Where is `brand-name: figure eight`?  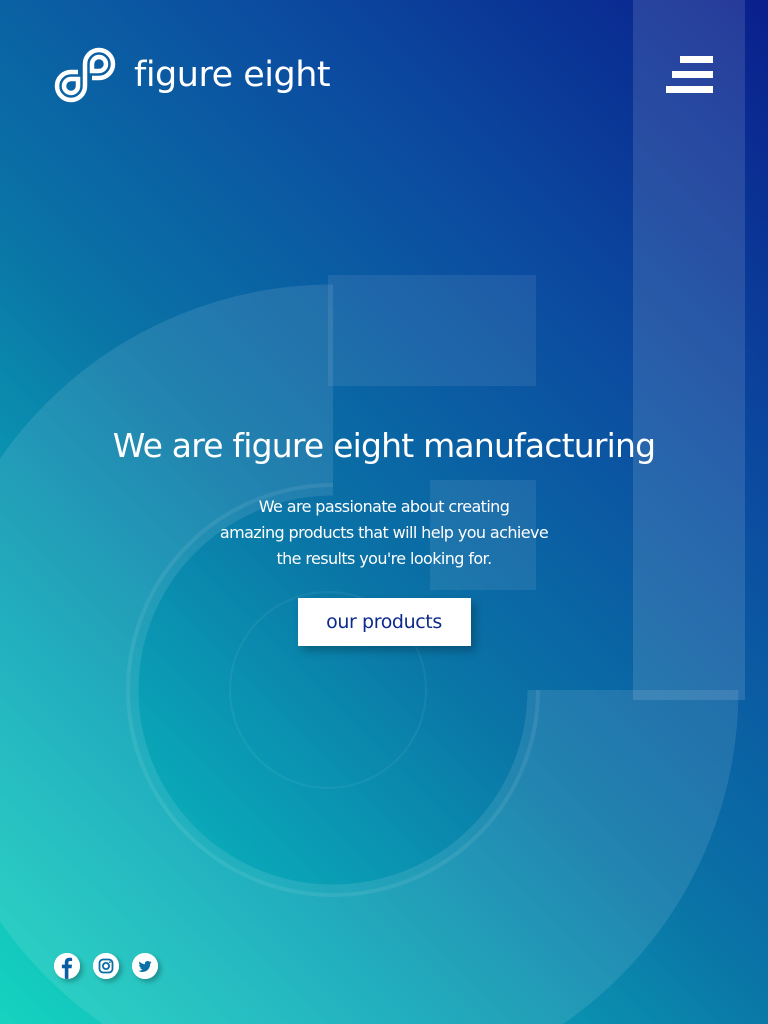
brand-name: figure eight is located at coordinates (232, 74).